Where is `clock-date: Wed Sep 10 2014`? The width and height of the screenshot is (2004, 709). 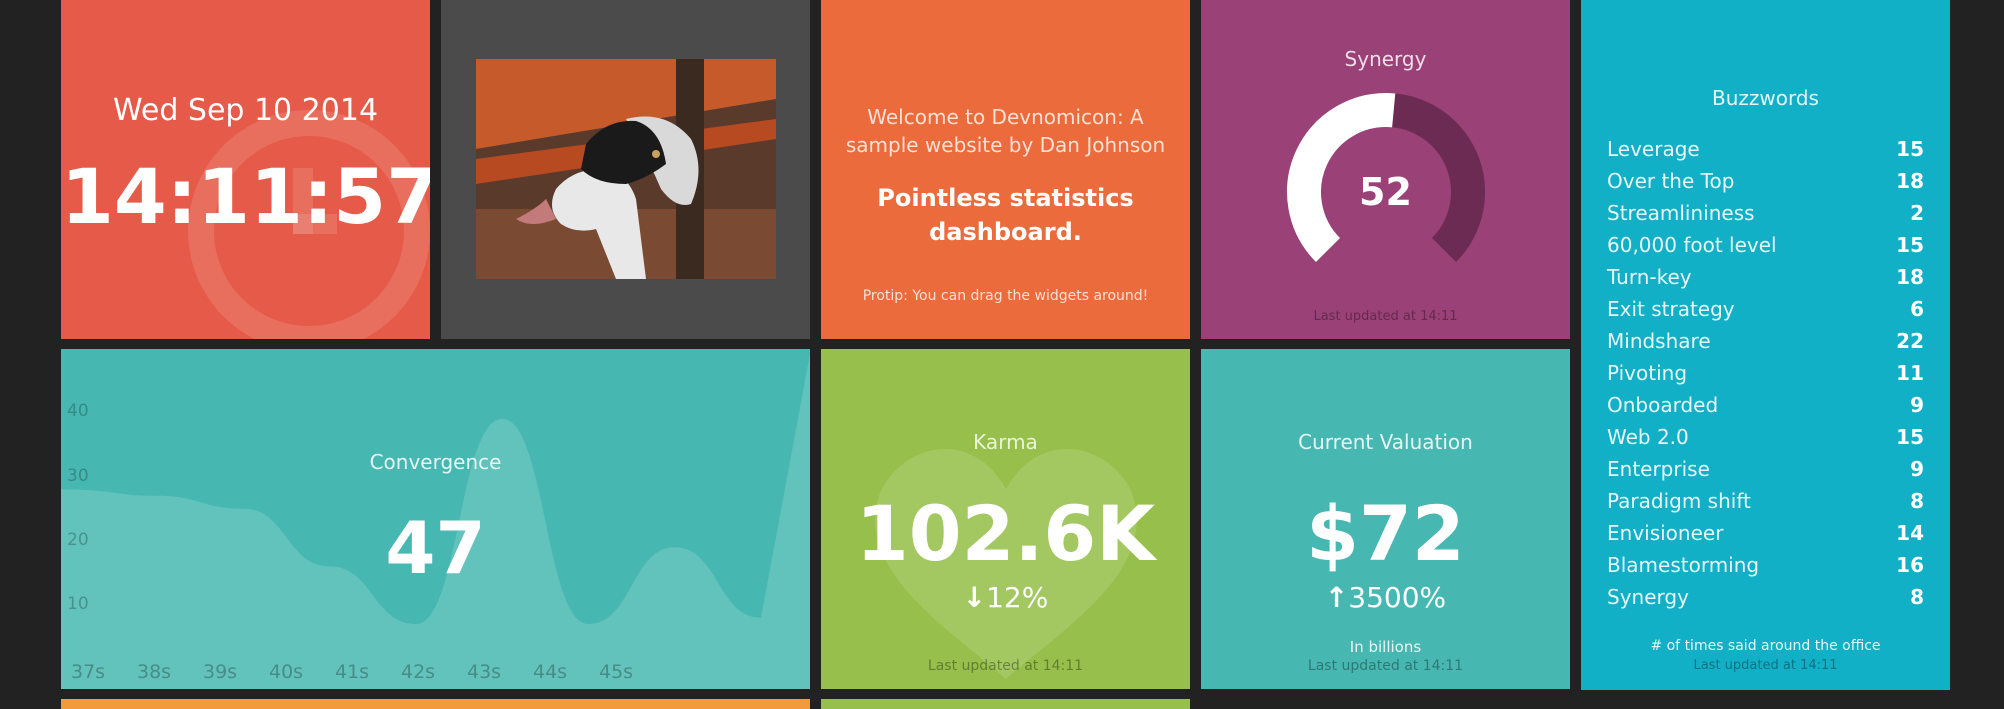 clock-date: Wed Sep 10 2014 is located at coordinates (245, 110).